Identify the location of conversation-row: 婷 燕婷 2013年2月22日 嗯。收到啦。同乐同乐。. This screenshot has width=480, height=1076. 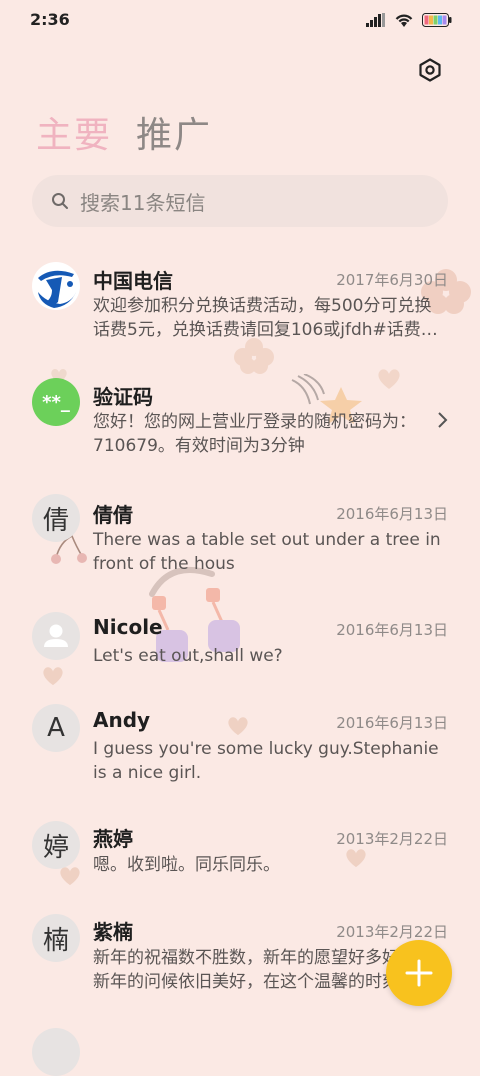
(240, 862).